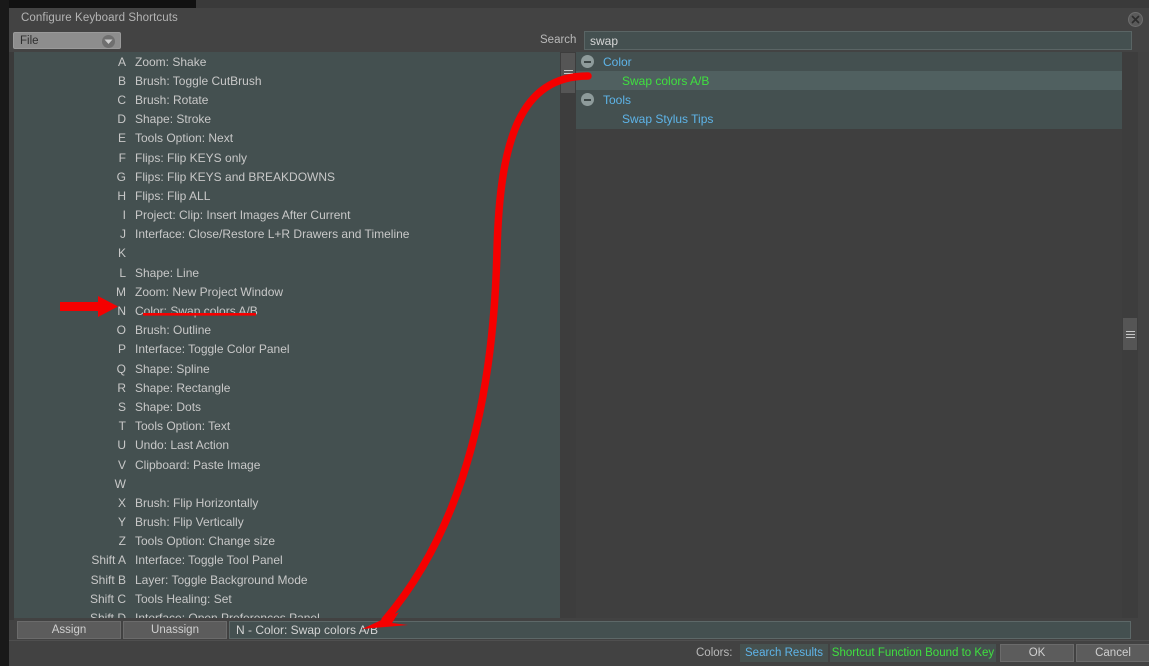 The width and height of the screenshot is (1149, 666). What do you see at coordinates (1130, 334) in the screenshot?
I see `splitter-grip-right` at bounding box center [1130, 334].